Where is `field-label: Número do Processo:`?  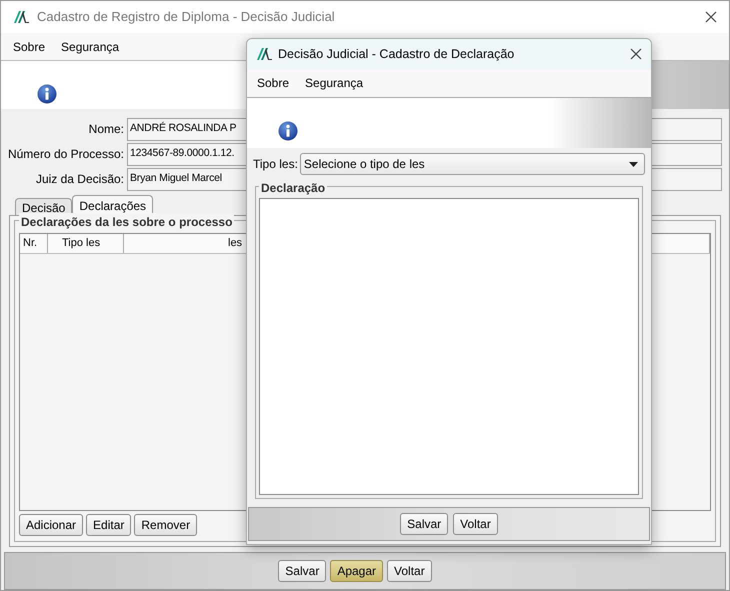
field-label: Número do Processo: is located at coordinates (66, 154).